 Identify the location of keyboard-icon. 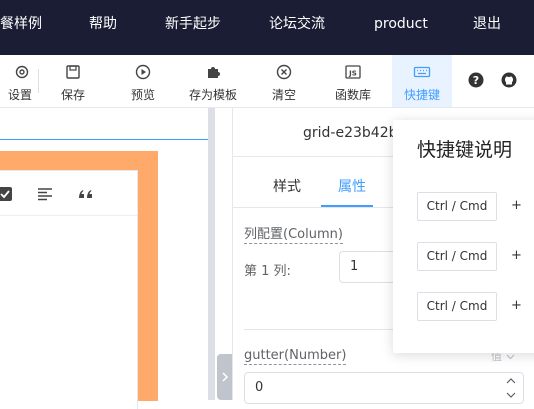
(422, 73).